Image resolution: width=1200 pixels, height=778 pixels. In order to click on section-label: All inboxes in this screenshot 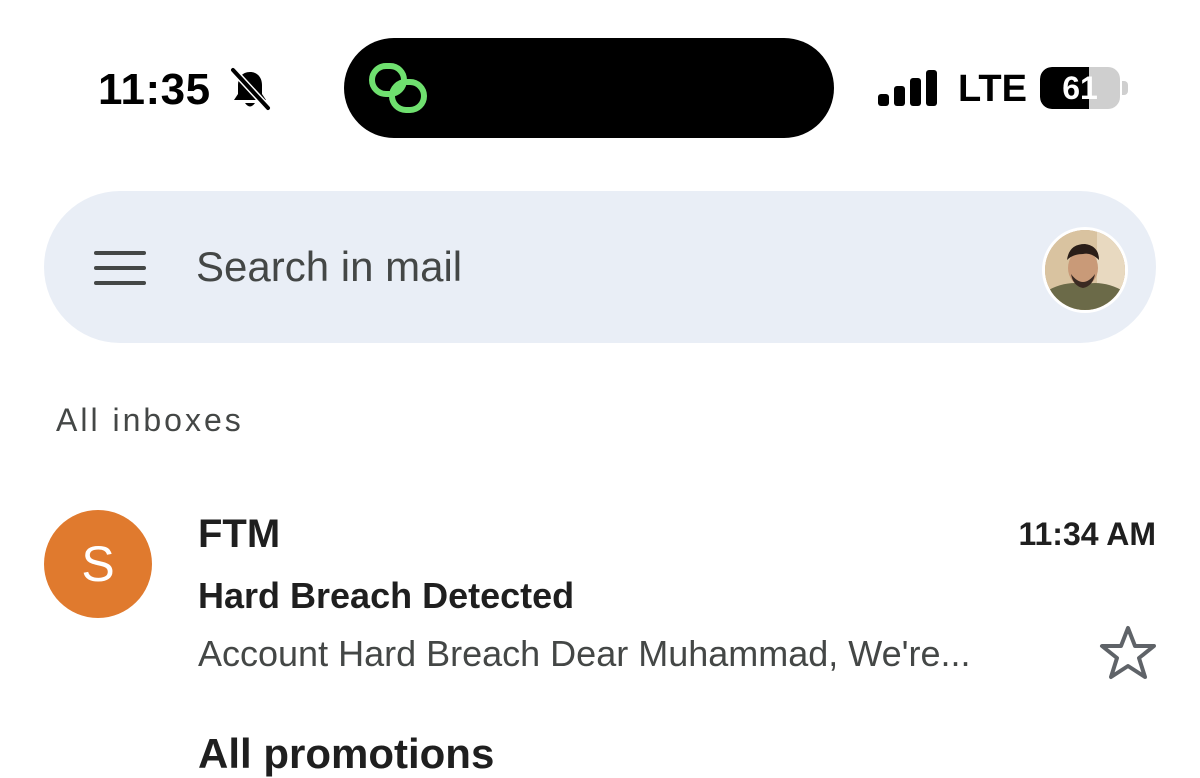, I will do `click(150, 420)`.